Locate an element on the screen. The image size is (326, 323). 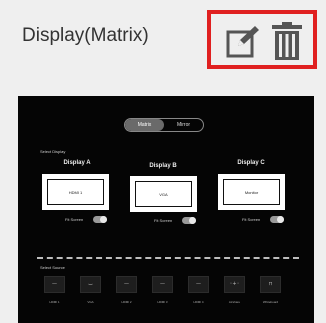
source-caption: Whiteboard is located at coordinates (270, 302).